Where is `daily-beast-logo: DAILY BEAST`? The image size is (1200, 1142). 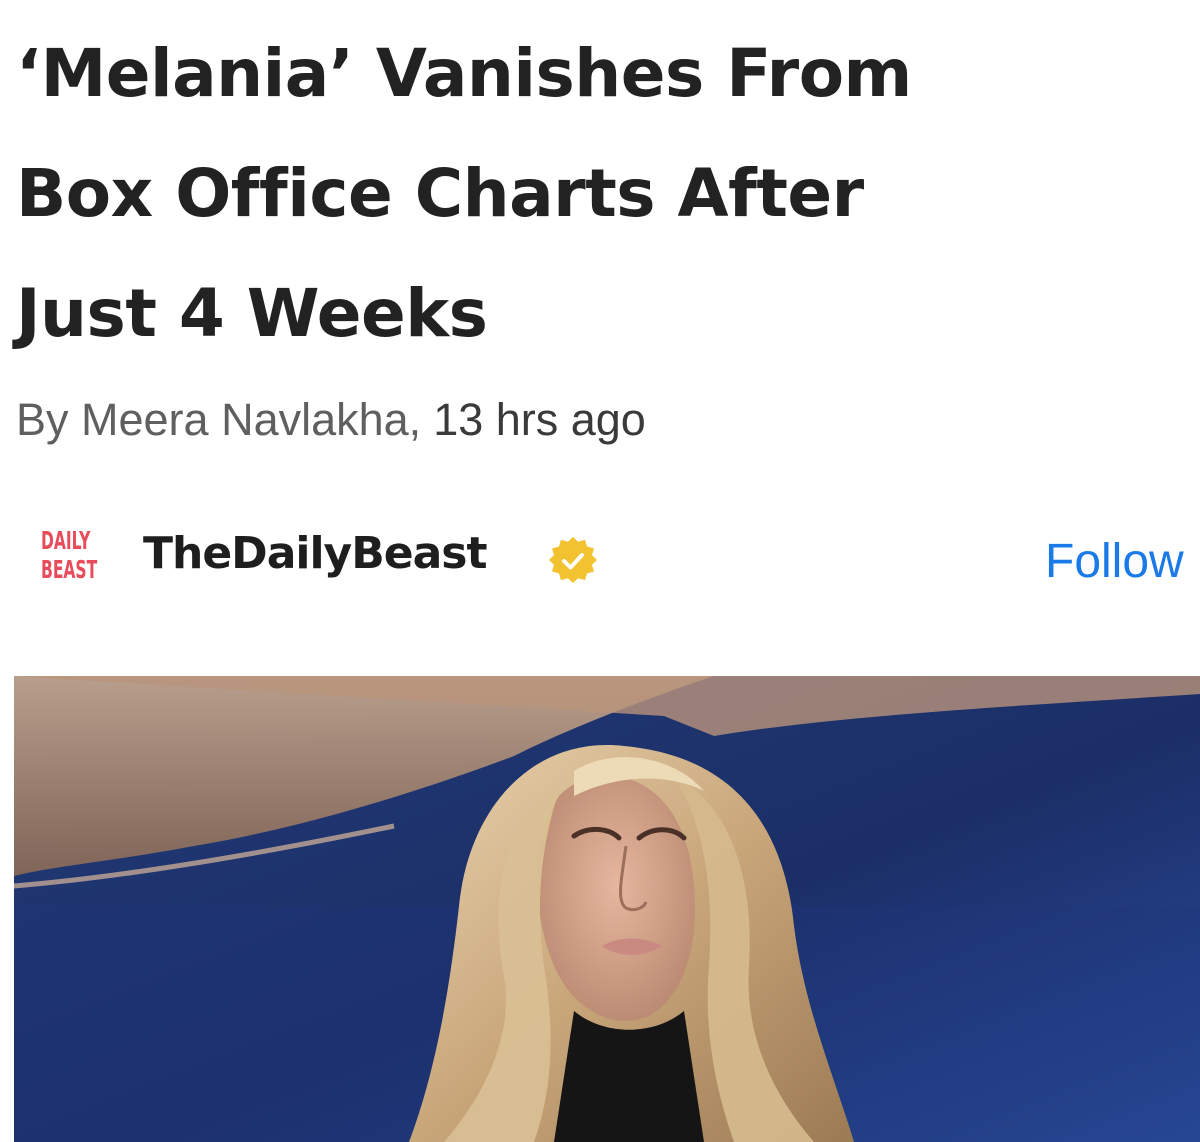
daily-beast-logo: DAILY BEAST is located at coordinates (64, 558).